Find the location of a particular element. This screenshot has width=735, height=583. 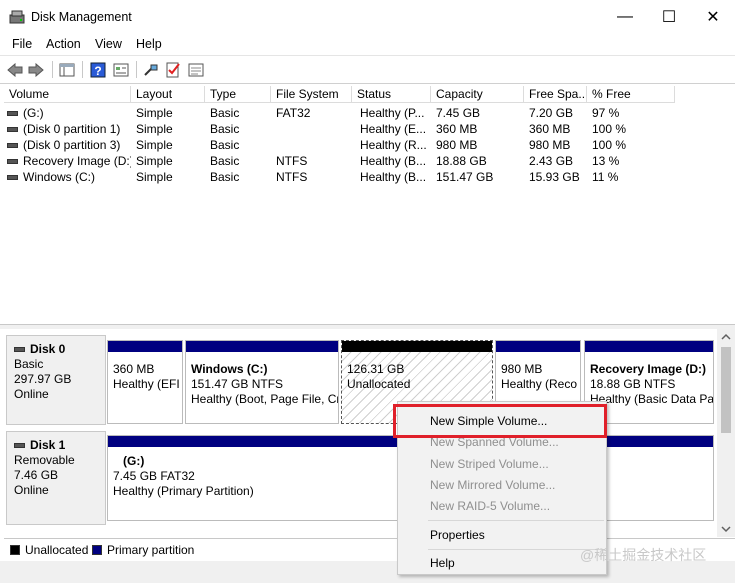

highlight-box is located at coordinates (500, 421).